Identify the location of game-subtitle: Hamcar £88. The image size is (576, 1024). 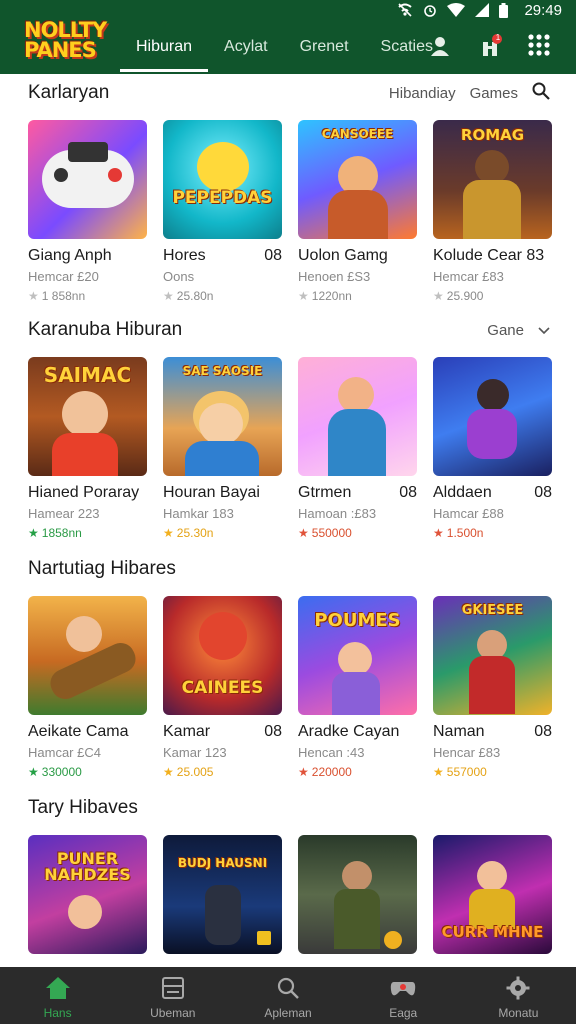
(468, 513).